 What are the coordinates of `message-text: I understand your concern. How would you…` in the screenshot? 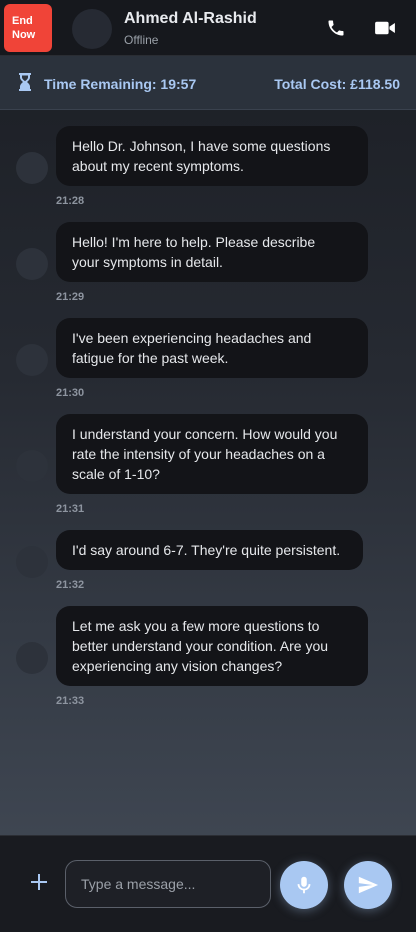 It's located at (205, 454).